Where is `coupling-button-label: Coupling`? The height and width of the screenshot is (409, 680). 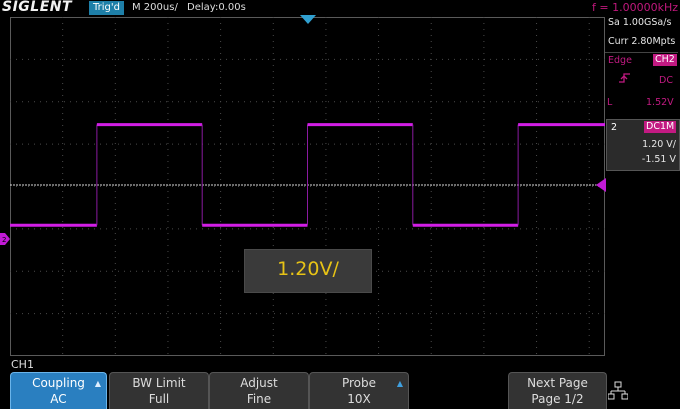 coupling-button-label: Coupling is located at coordinates (58, 383).